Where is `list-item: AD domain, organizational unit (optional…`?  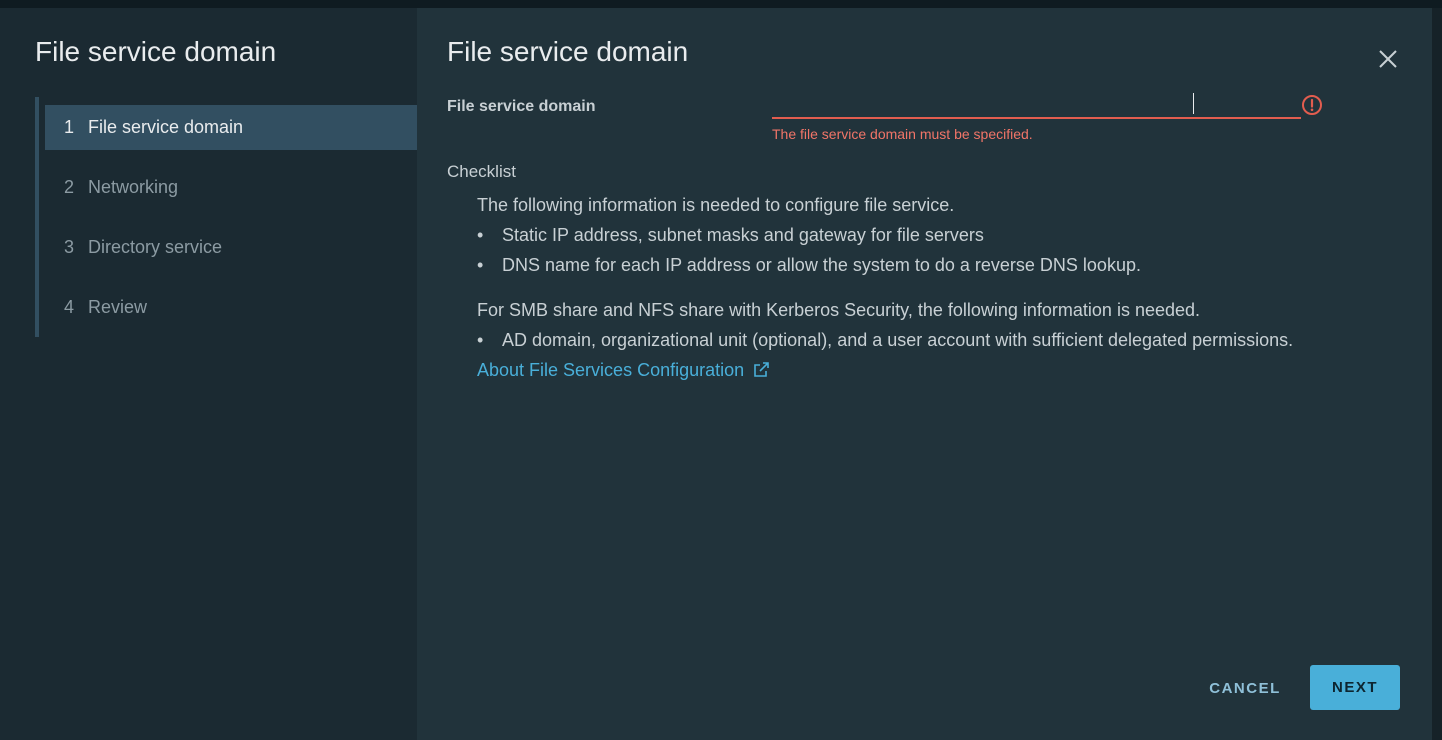 list-item: AD domain, organizational unit (optional… is located at coordinates (927, 340).